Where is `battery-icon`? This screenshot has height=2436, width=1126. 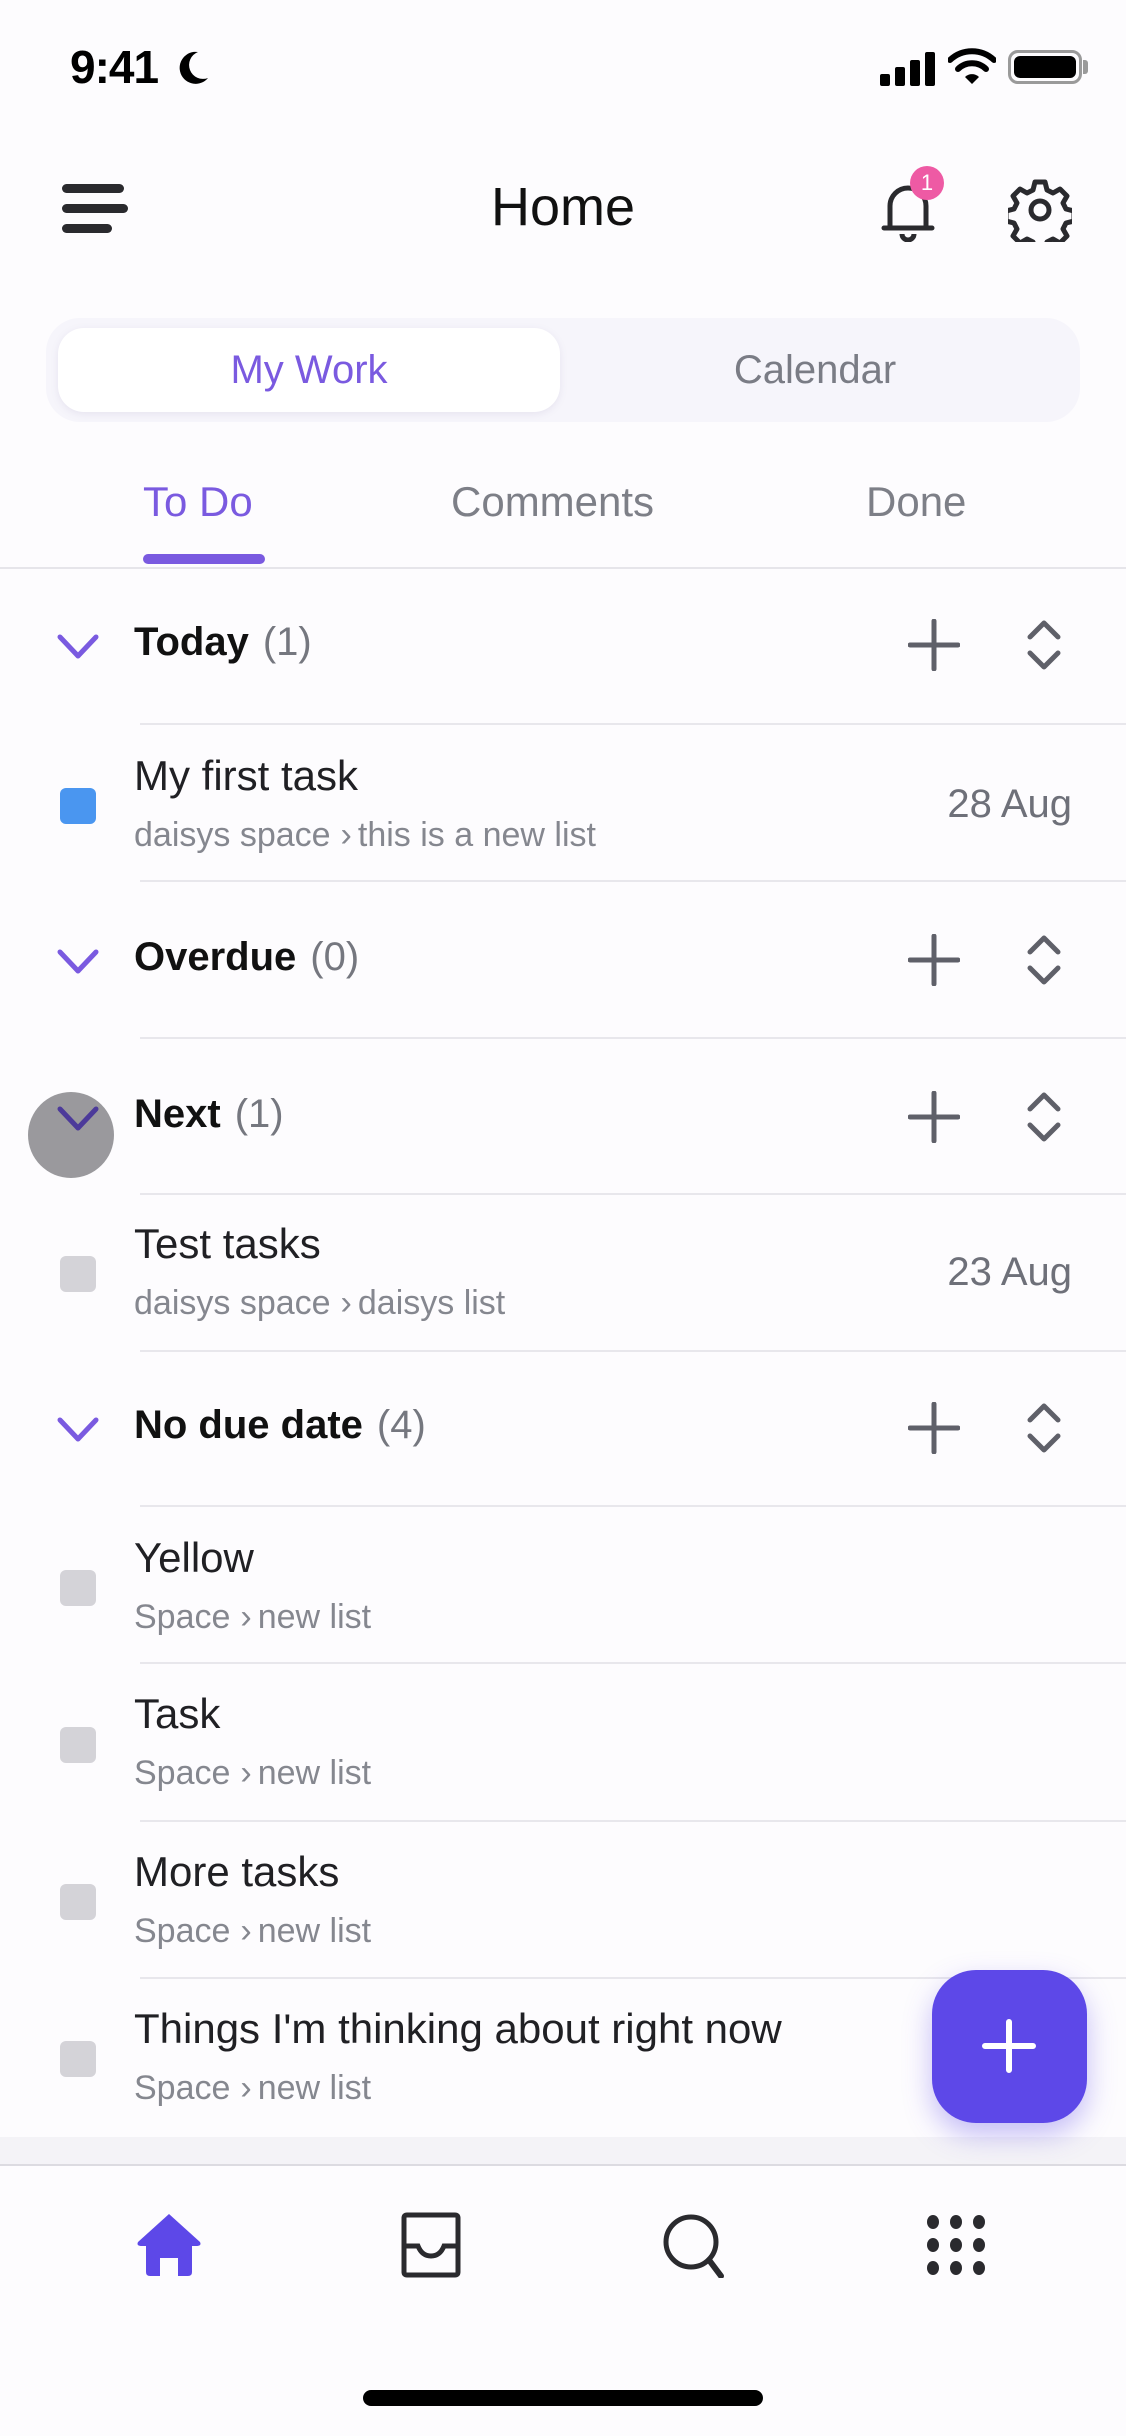
battery-icon is located at coordinates (1045, 67).